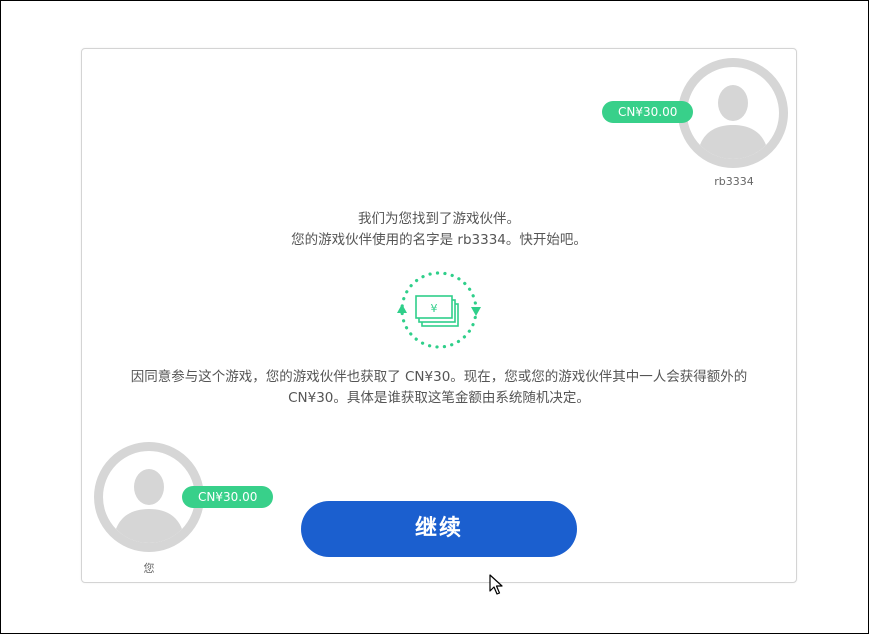 The height and width of the screenshot is (634, 869). What do you see at coordinates (228, 497) in the screenshot?
I see `your-balance-badge: CN¥30.00` at bounding box center [228, 497].